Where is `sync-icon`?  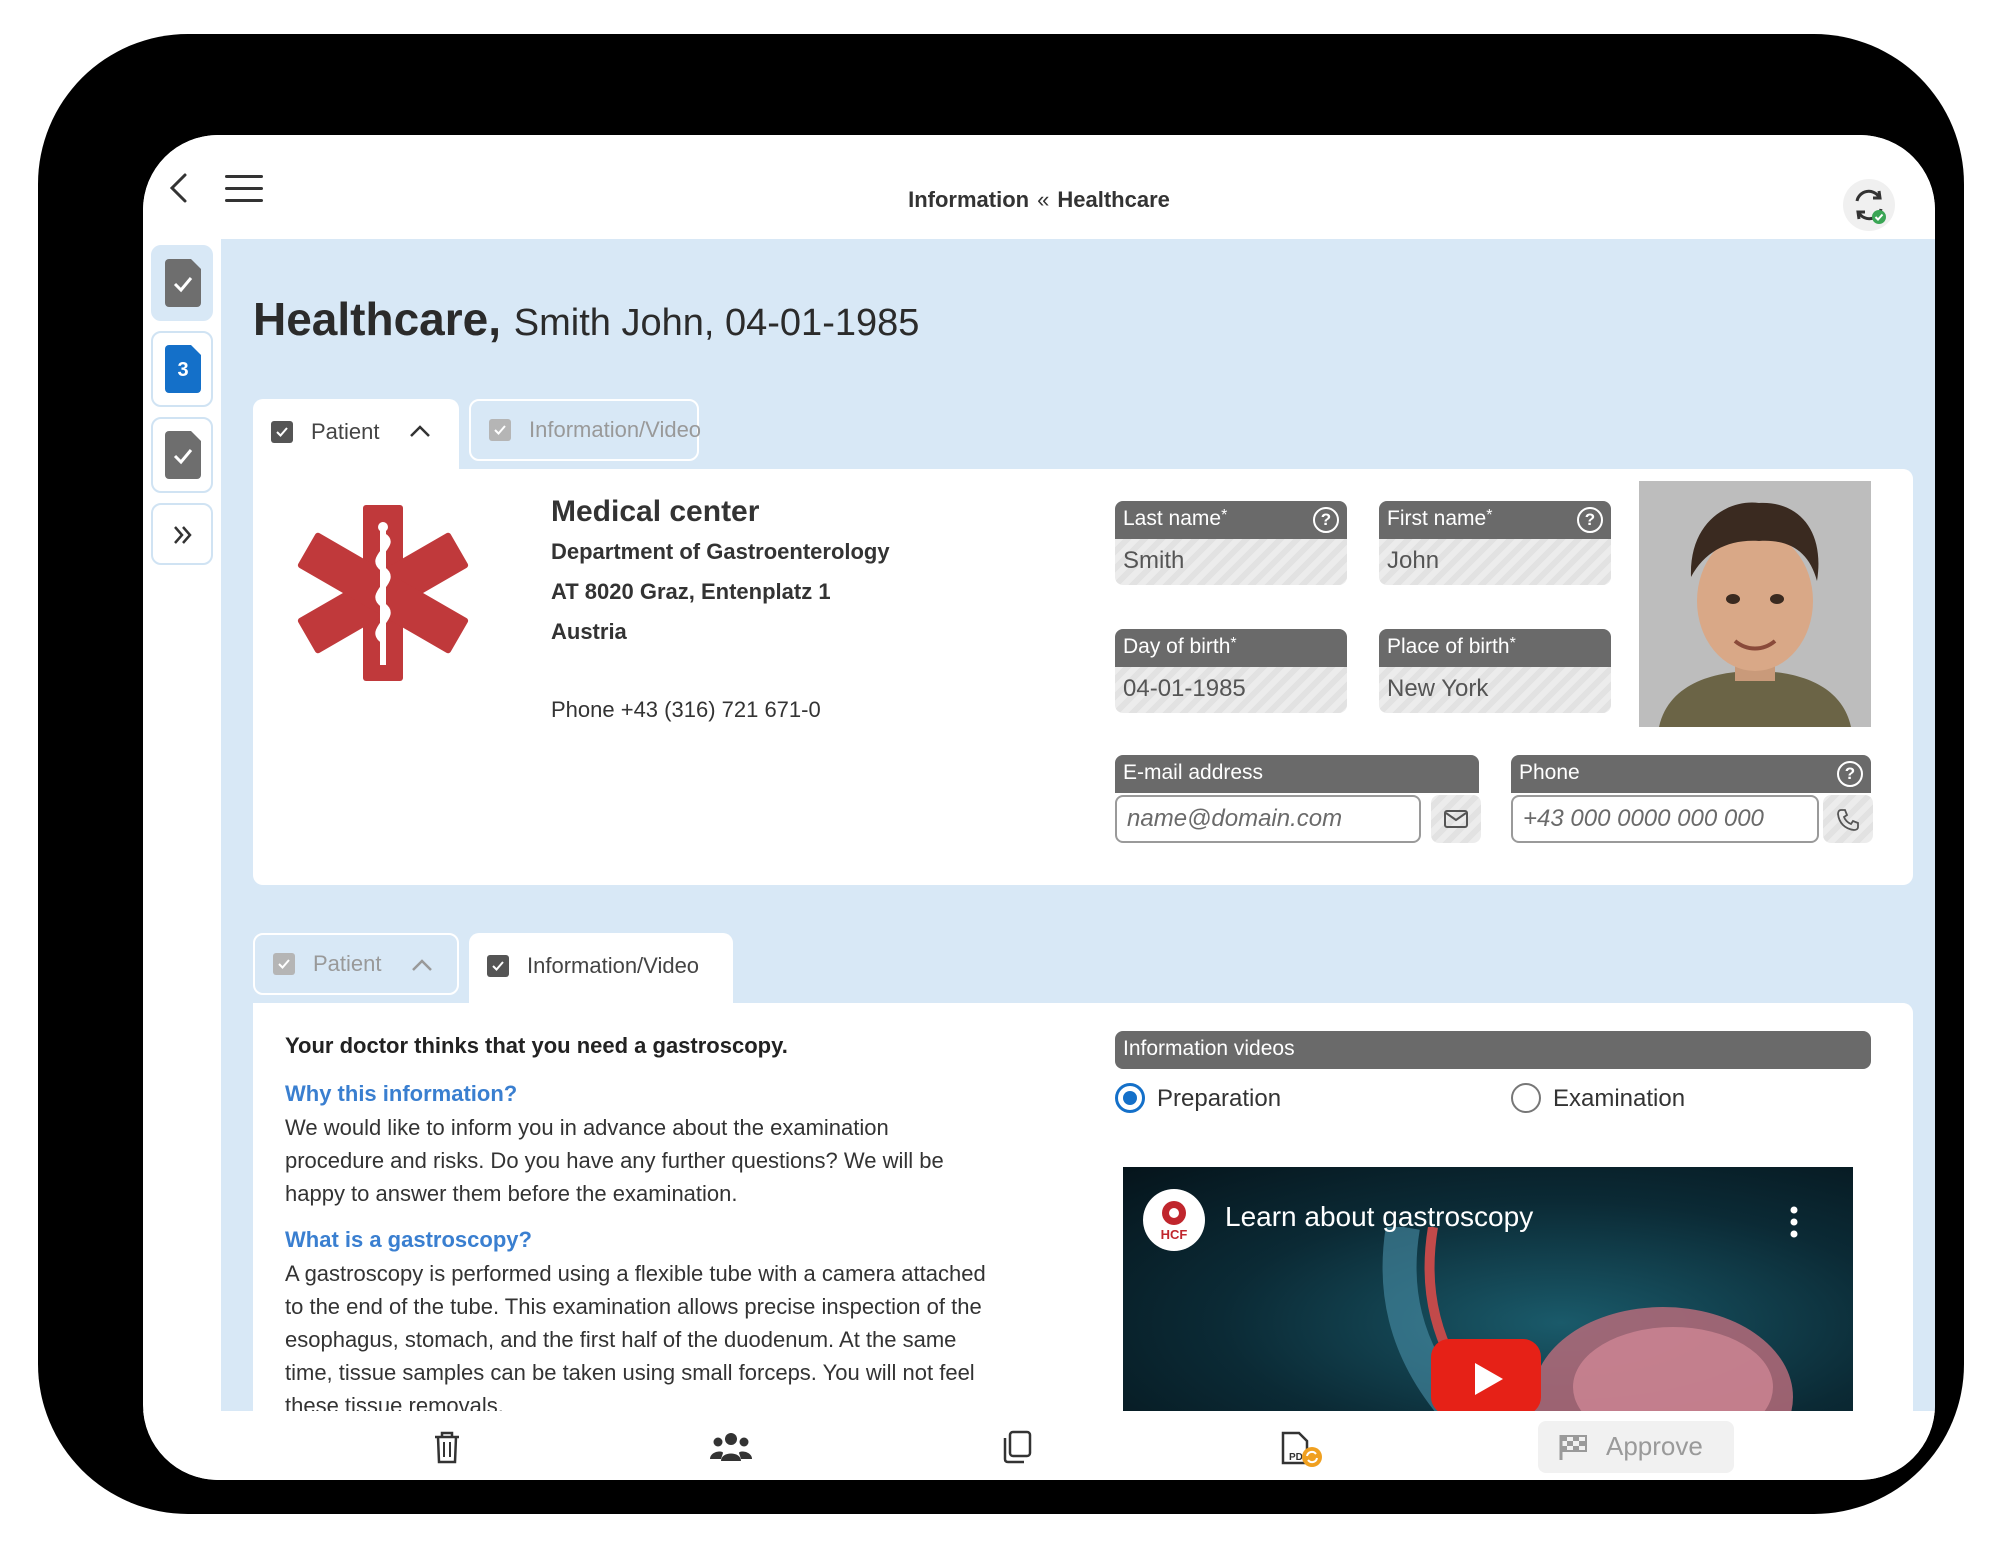
sync-icon is located at coordinates (1869, 205).